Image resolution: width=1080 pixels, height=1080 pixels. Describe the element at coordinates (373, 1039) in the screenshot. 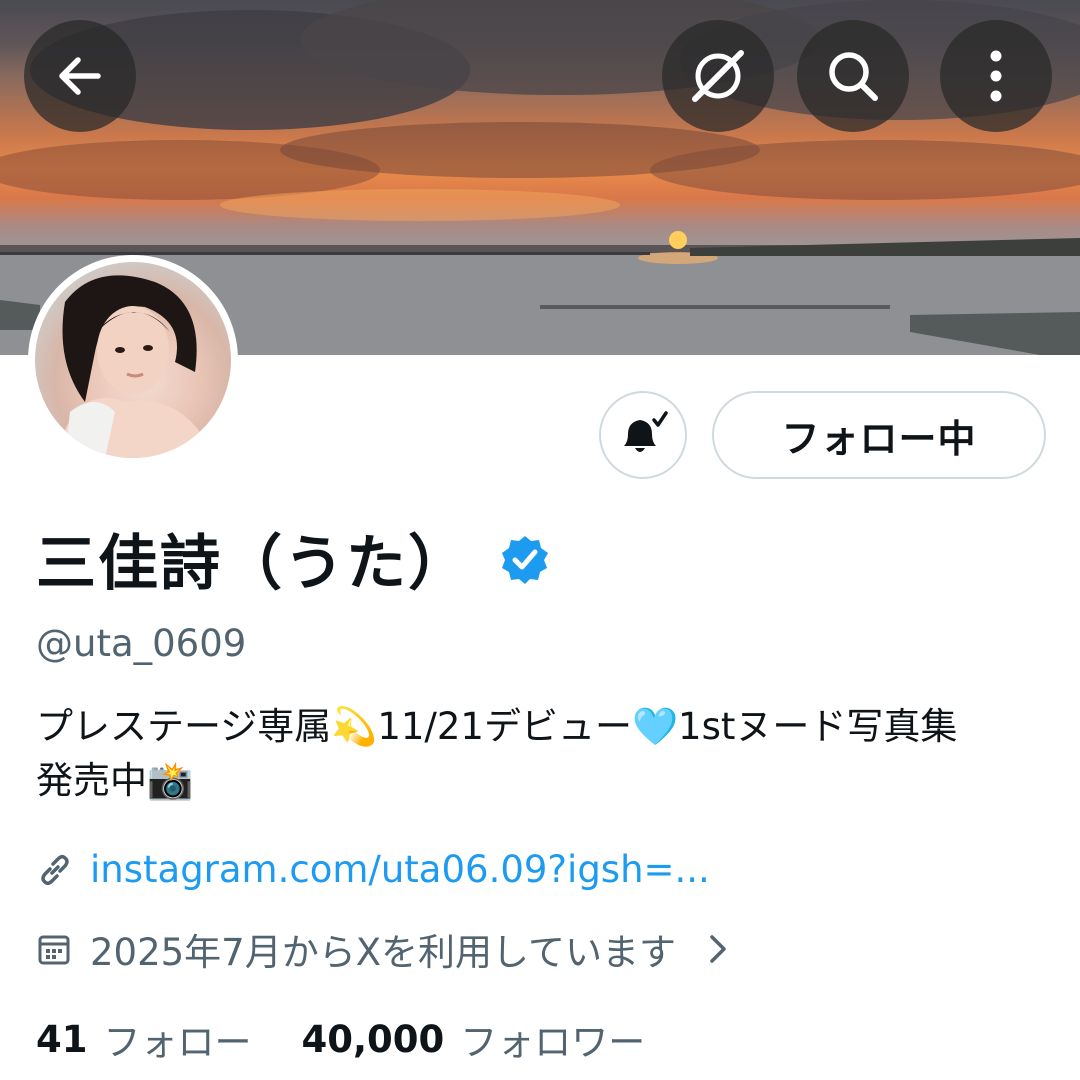

I see `followers-count: 40,000` at that location.